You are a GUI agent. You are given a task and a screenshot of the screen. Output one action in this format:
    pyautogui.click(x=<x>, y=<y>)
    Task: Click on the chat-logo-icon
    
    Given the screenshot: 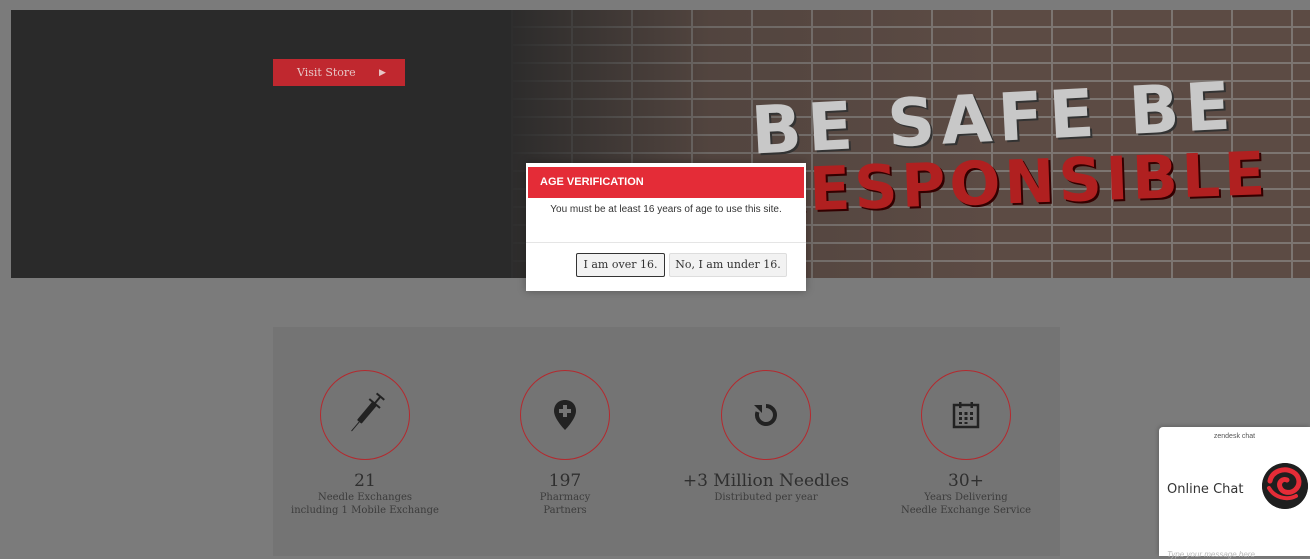 What is the action you would take?
    pyautogui.click(x=1285, y=486)
    